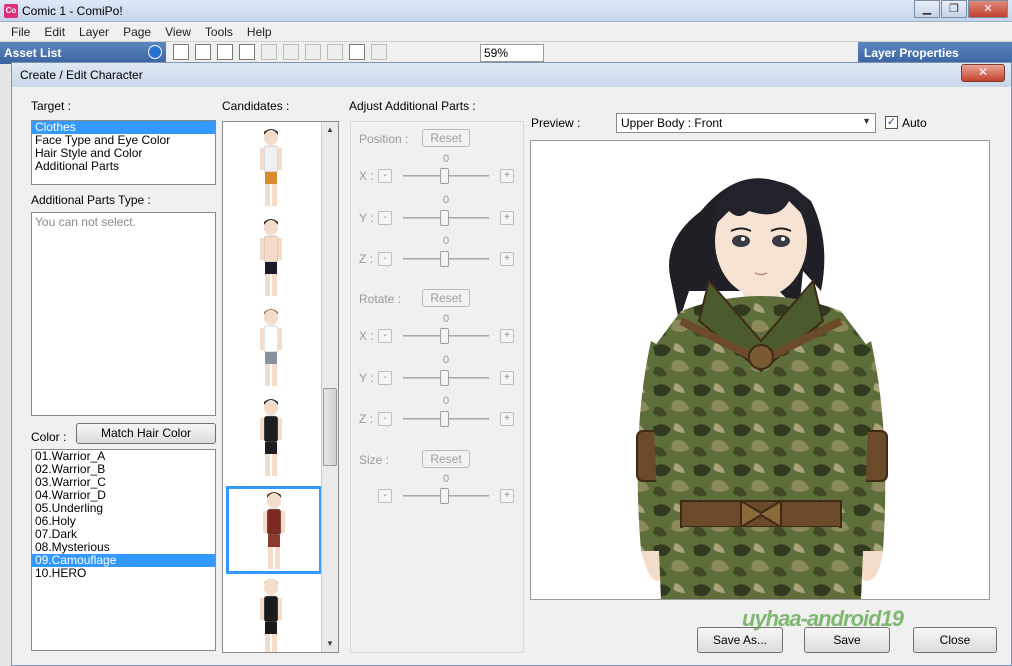  I want to click on copy-icon, so click(335, 52).